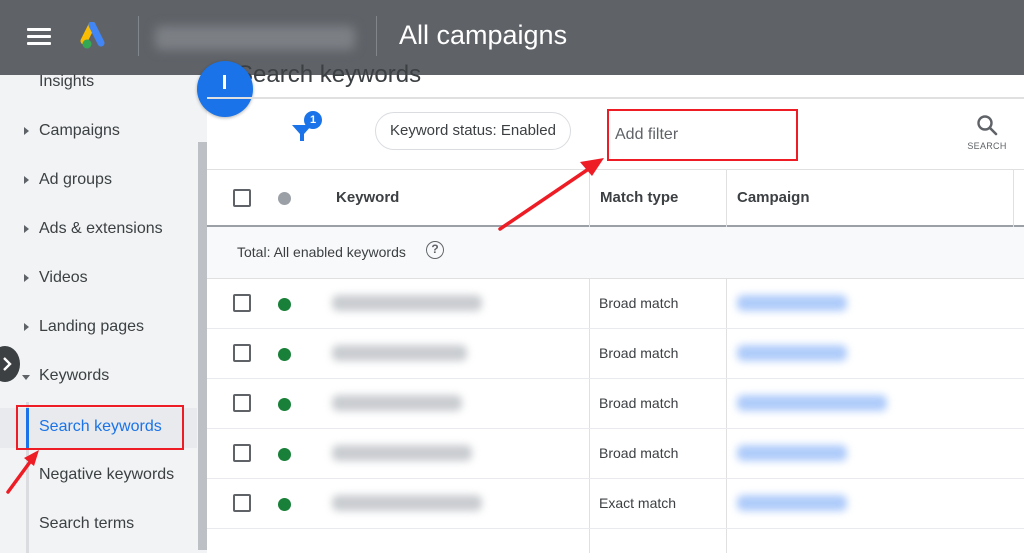 This screenshot has width=1024, height=553. I want to click on add-filter-field, so click(702, 135).